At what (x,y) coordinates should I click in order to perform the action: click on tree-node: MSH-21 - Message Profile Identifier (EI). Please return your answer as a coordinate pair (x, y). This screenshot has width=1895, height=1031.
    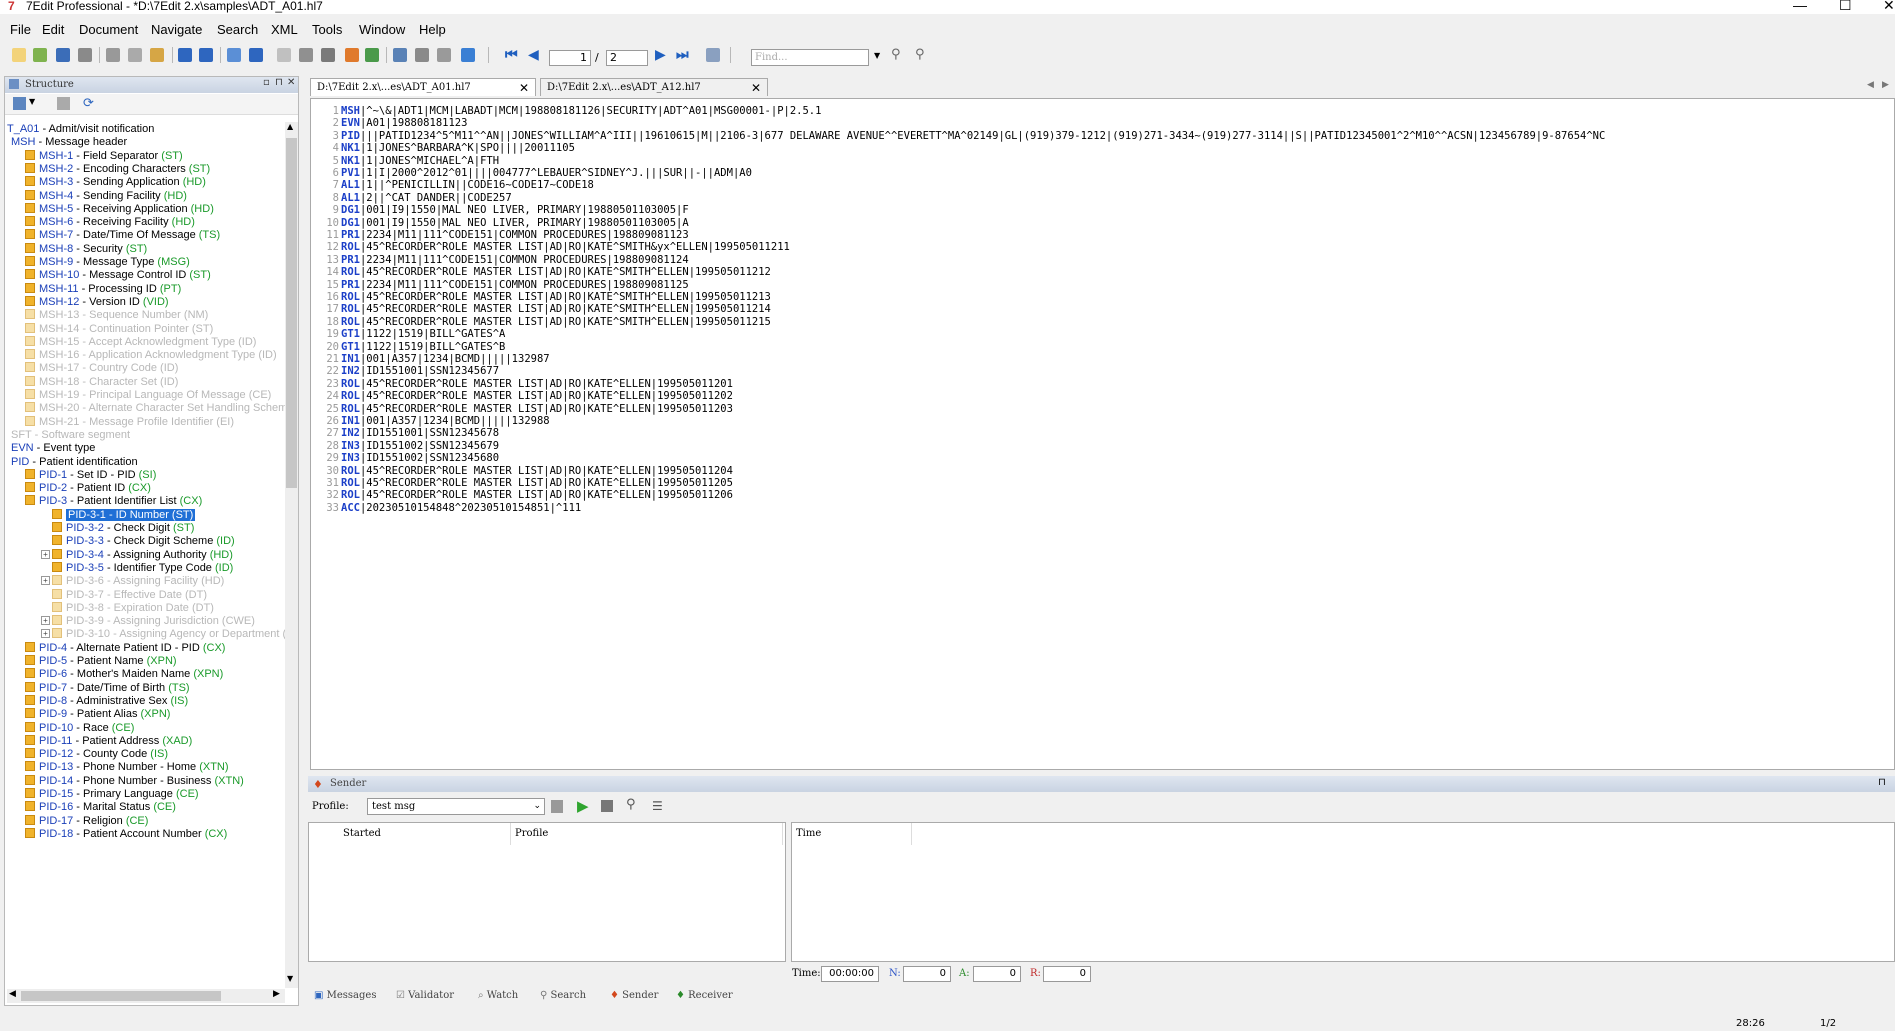
    Looking at the image, I should click on (129, 422).